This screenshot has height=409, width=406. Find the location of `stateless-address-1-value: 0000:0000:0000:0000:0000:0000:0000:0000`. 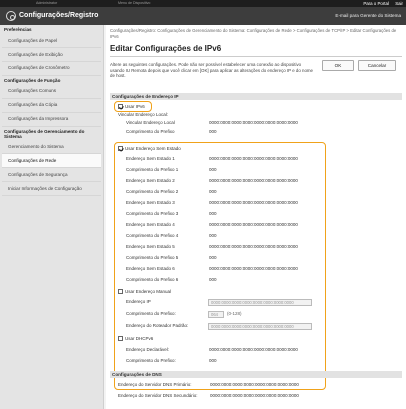

stateless-address-1-value: 0000:0000:0000:0000:0000:0000:0000:0000 is located at coordinates (253, 158).